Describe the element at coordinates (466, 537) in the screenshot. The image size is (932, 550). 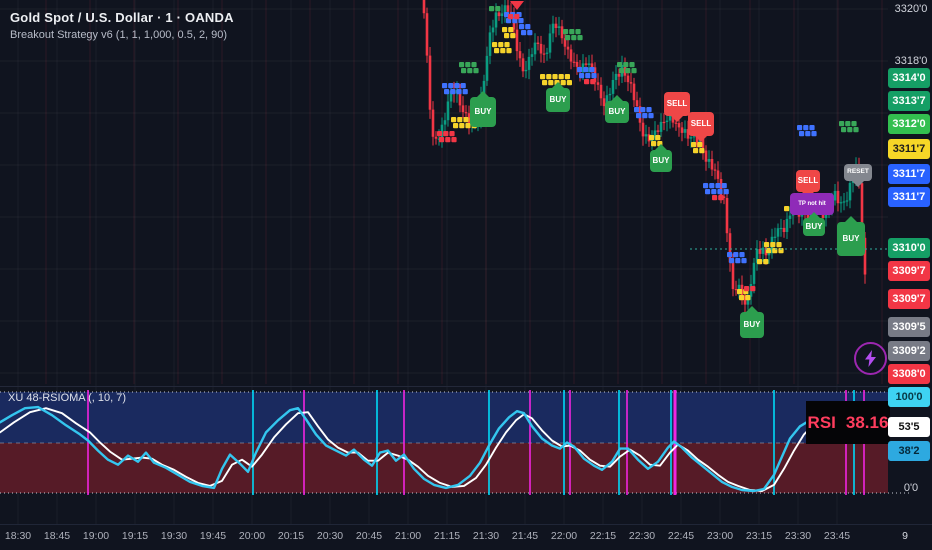
I see `time-axis` at that location.